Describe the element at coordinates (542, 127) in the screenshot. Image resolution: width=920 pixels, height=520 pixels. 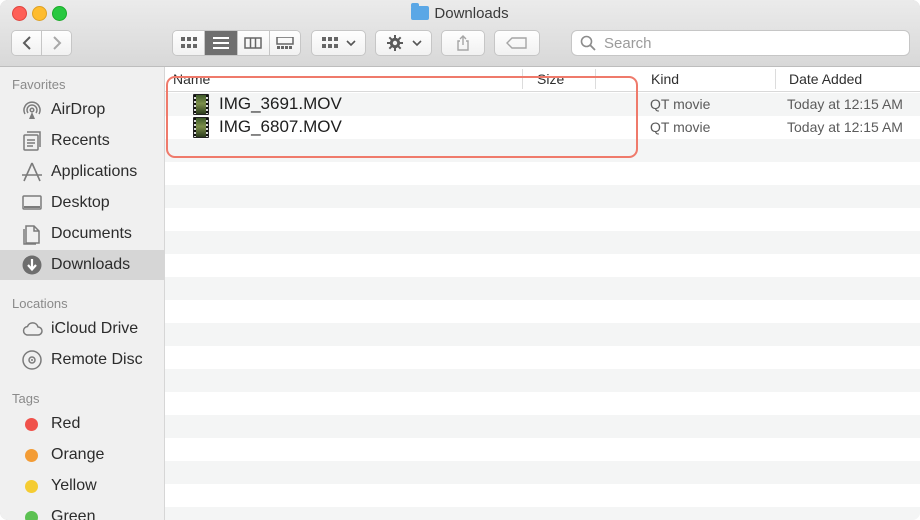
I see `table-row: IMG_6807.MOV QT movie Today at 12:15 AM` at that location.